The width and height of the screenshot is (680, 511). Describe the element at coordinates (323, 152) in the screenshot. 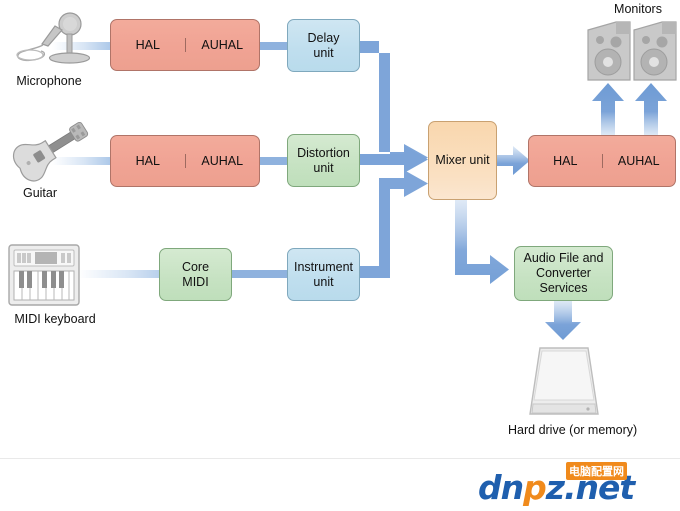

I see `distortion-unit-line1: Distortion` at that location.